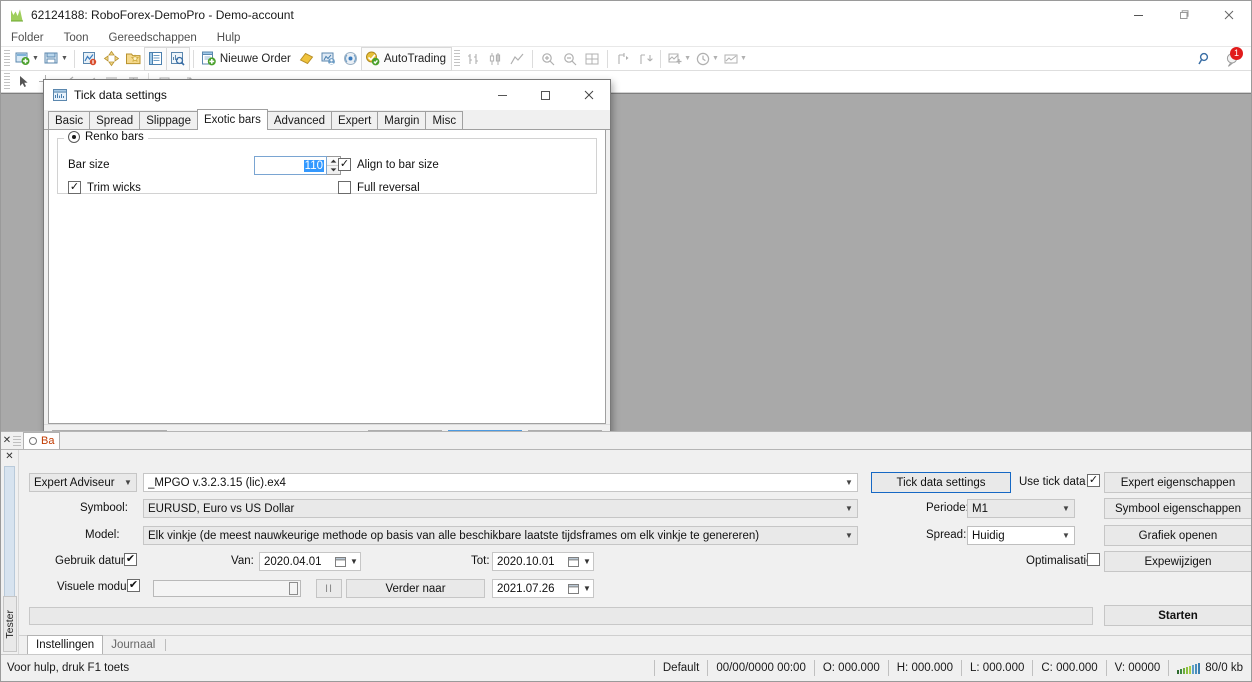  What do you see at coordinates (1177, 561) in the screenshot?
I see `modify-expert-button: Expewijzigen` at bounding box center [1177, 561].